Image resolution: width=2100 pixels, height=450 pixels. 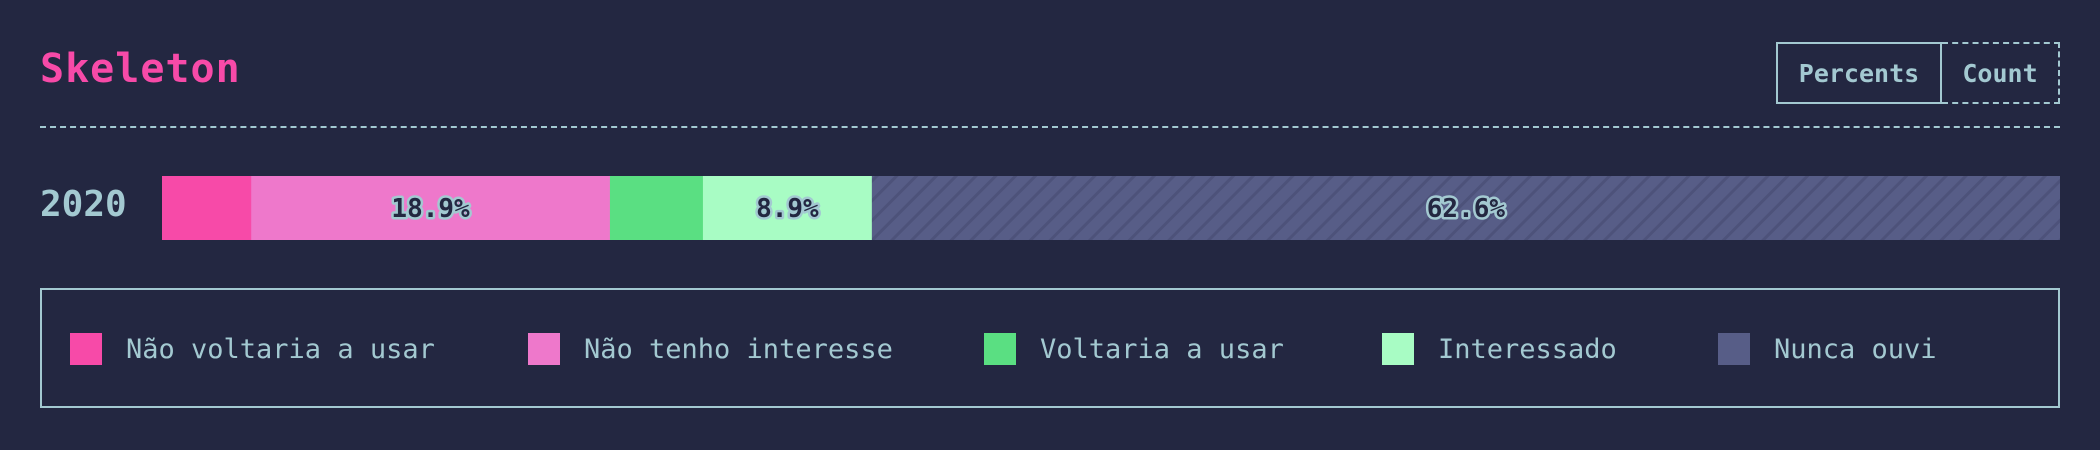 What do you see at coordinates (1111, 208) in the screenshot?
I see `stacked-bar: 18.9% 8.9% 62.6%` at bounding box center [1111, 208].